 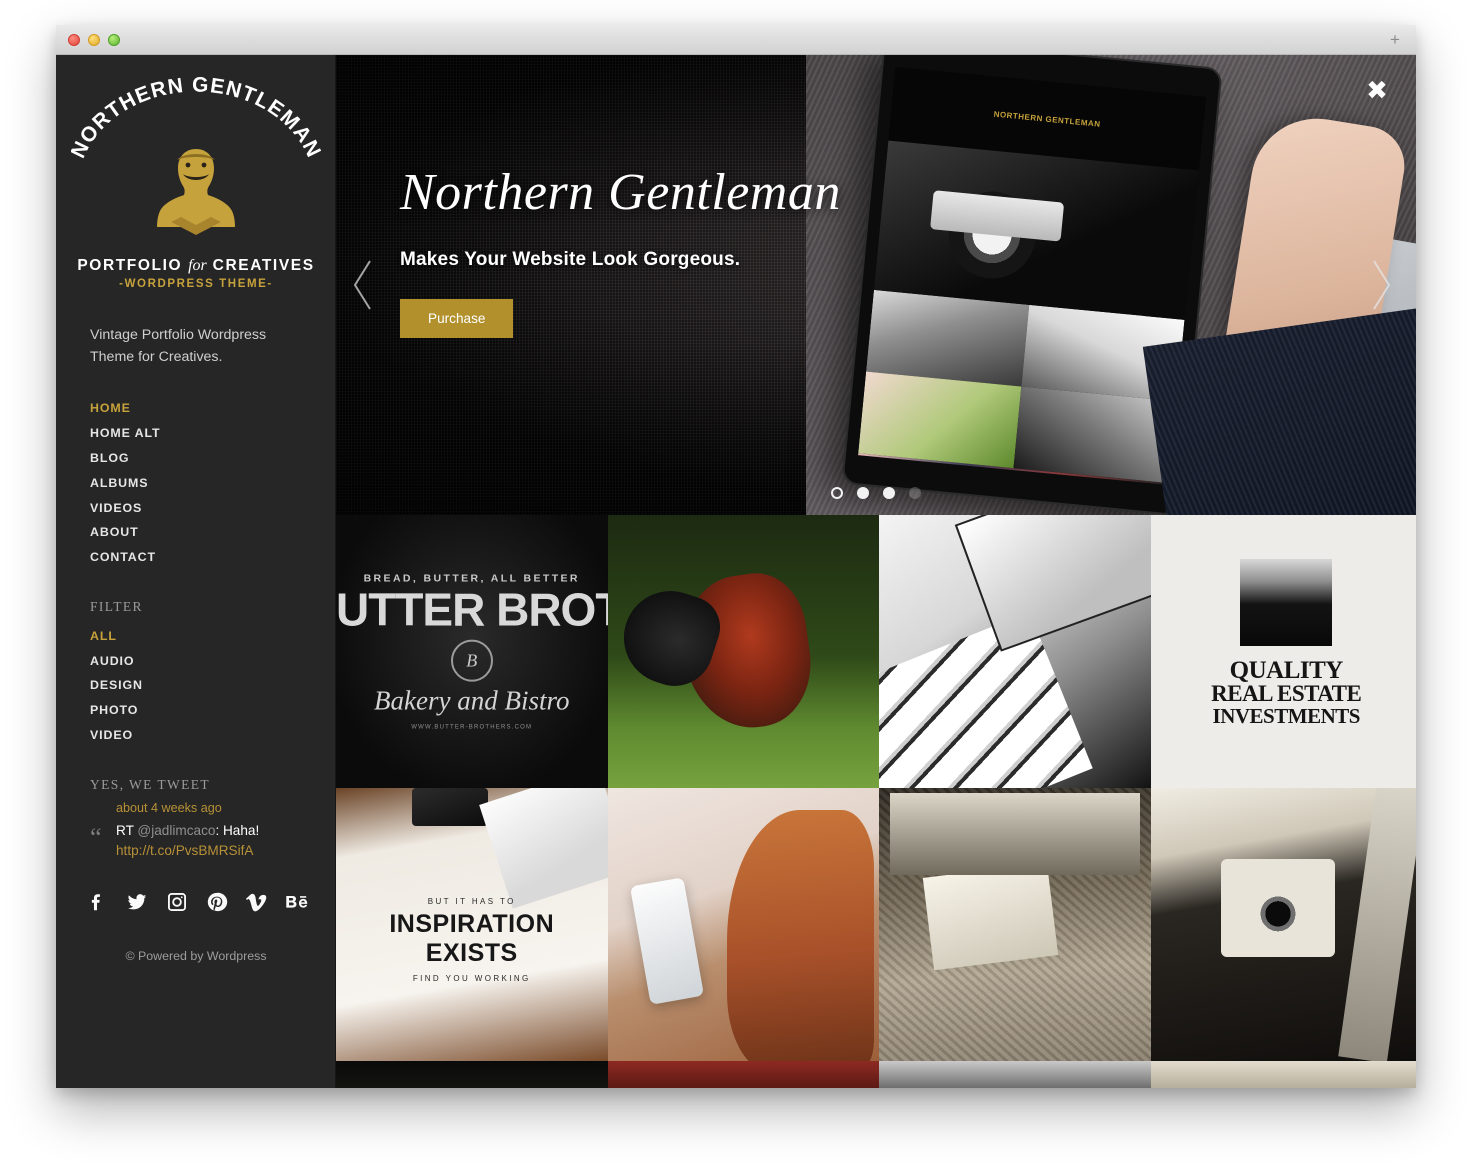 I want to click on site-logo: NORTHERN GENTLEMAN, so click(x=196, y=172).